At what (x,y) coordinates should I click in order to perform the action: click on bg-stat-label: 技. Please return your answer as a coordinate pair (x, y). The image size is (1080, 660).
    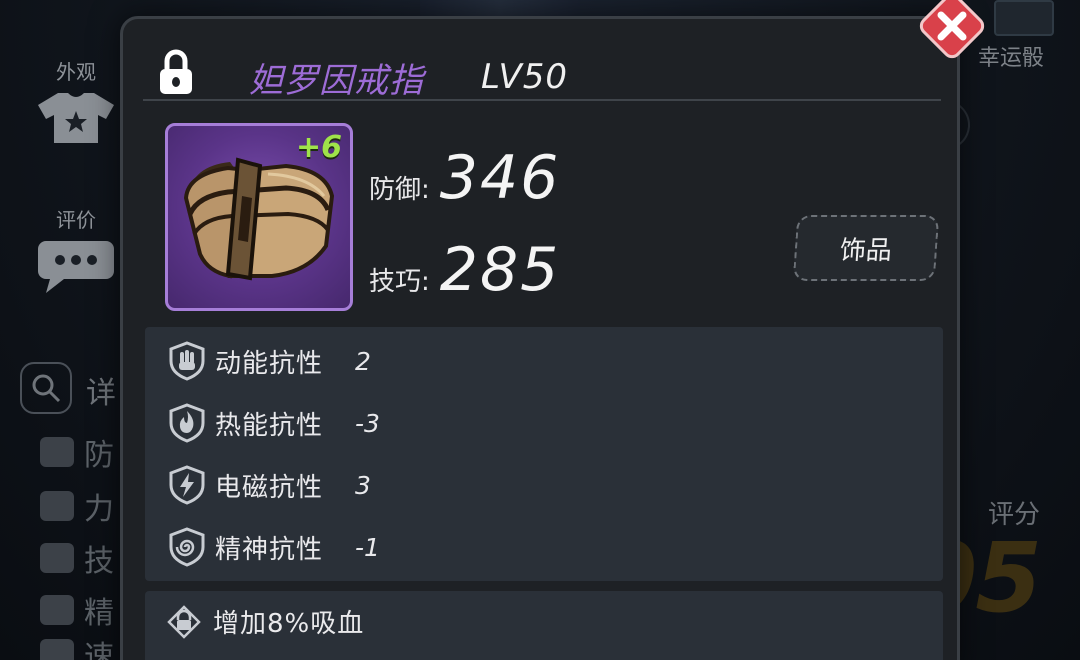
    Looking at the image, I should click on (99, 561).